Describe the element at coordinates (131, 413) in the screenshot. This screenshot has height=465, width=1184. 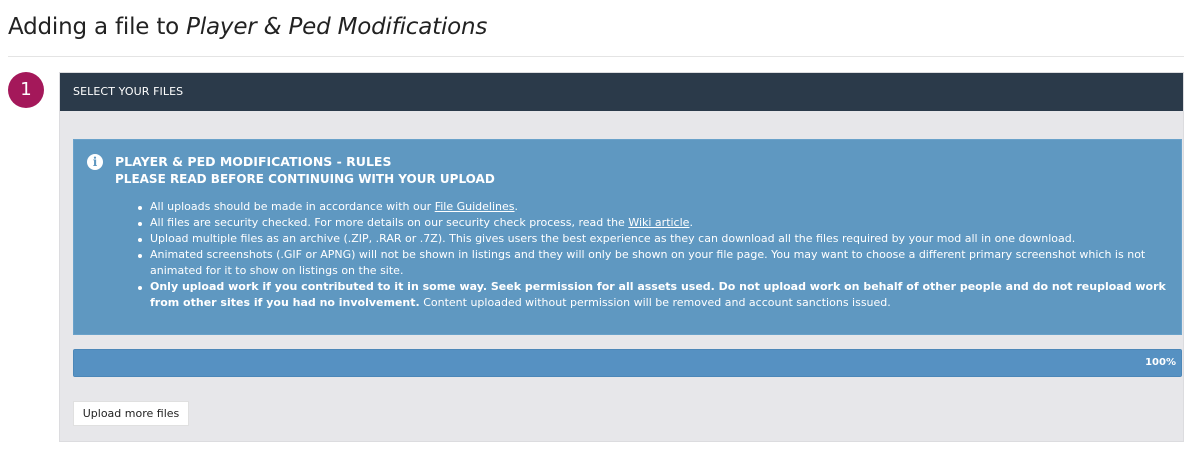
I see `upload-more-files-button: Upload more files` at that location.